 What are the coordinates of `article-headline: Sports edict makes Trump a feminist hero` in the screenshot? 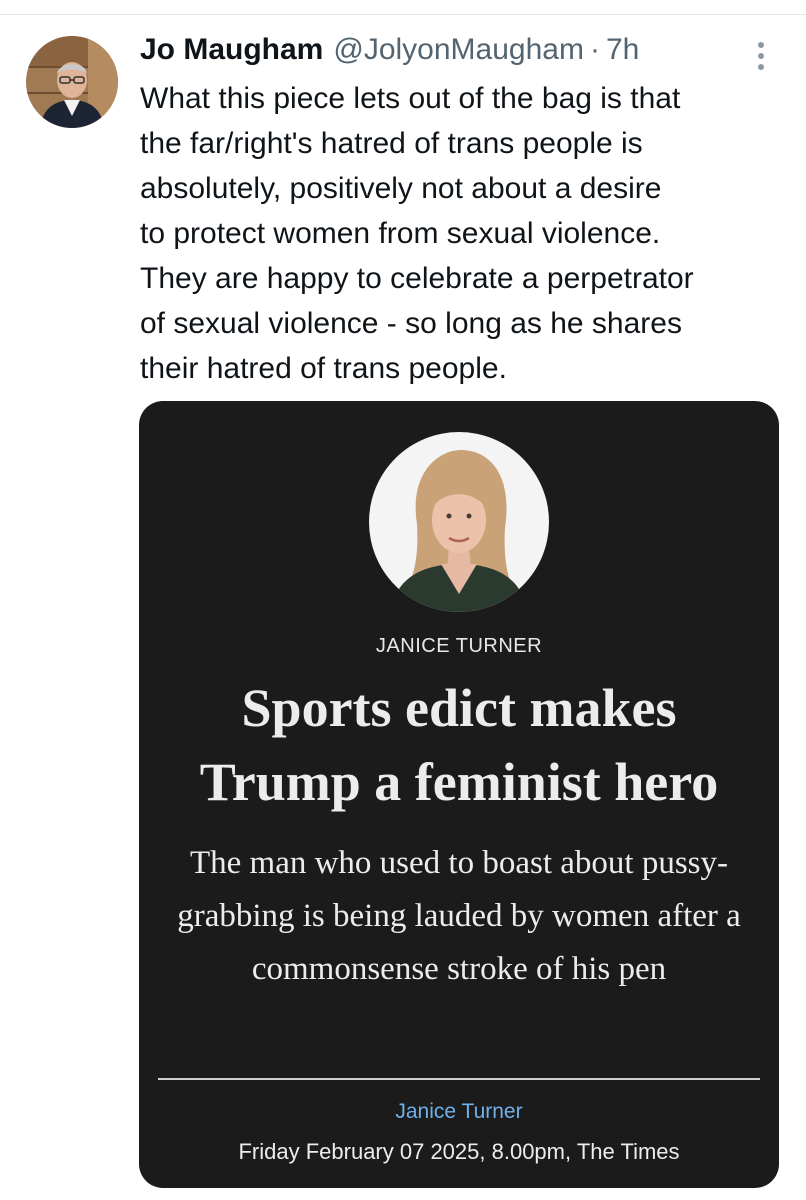 It's located at (459, 745).